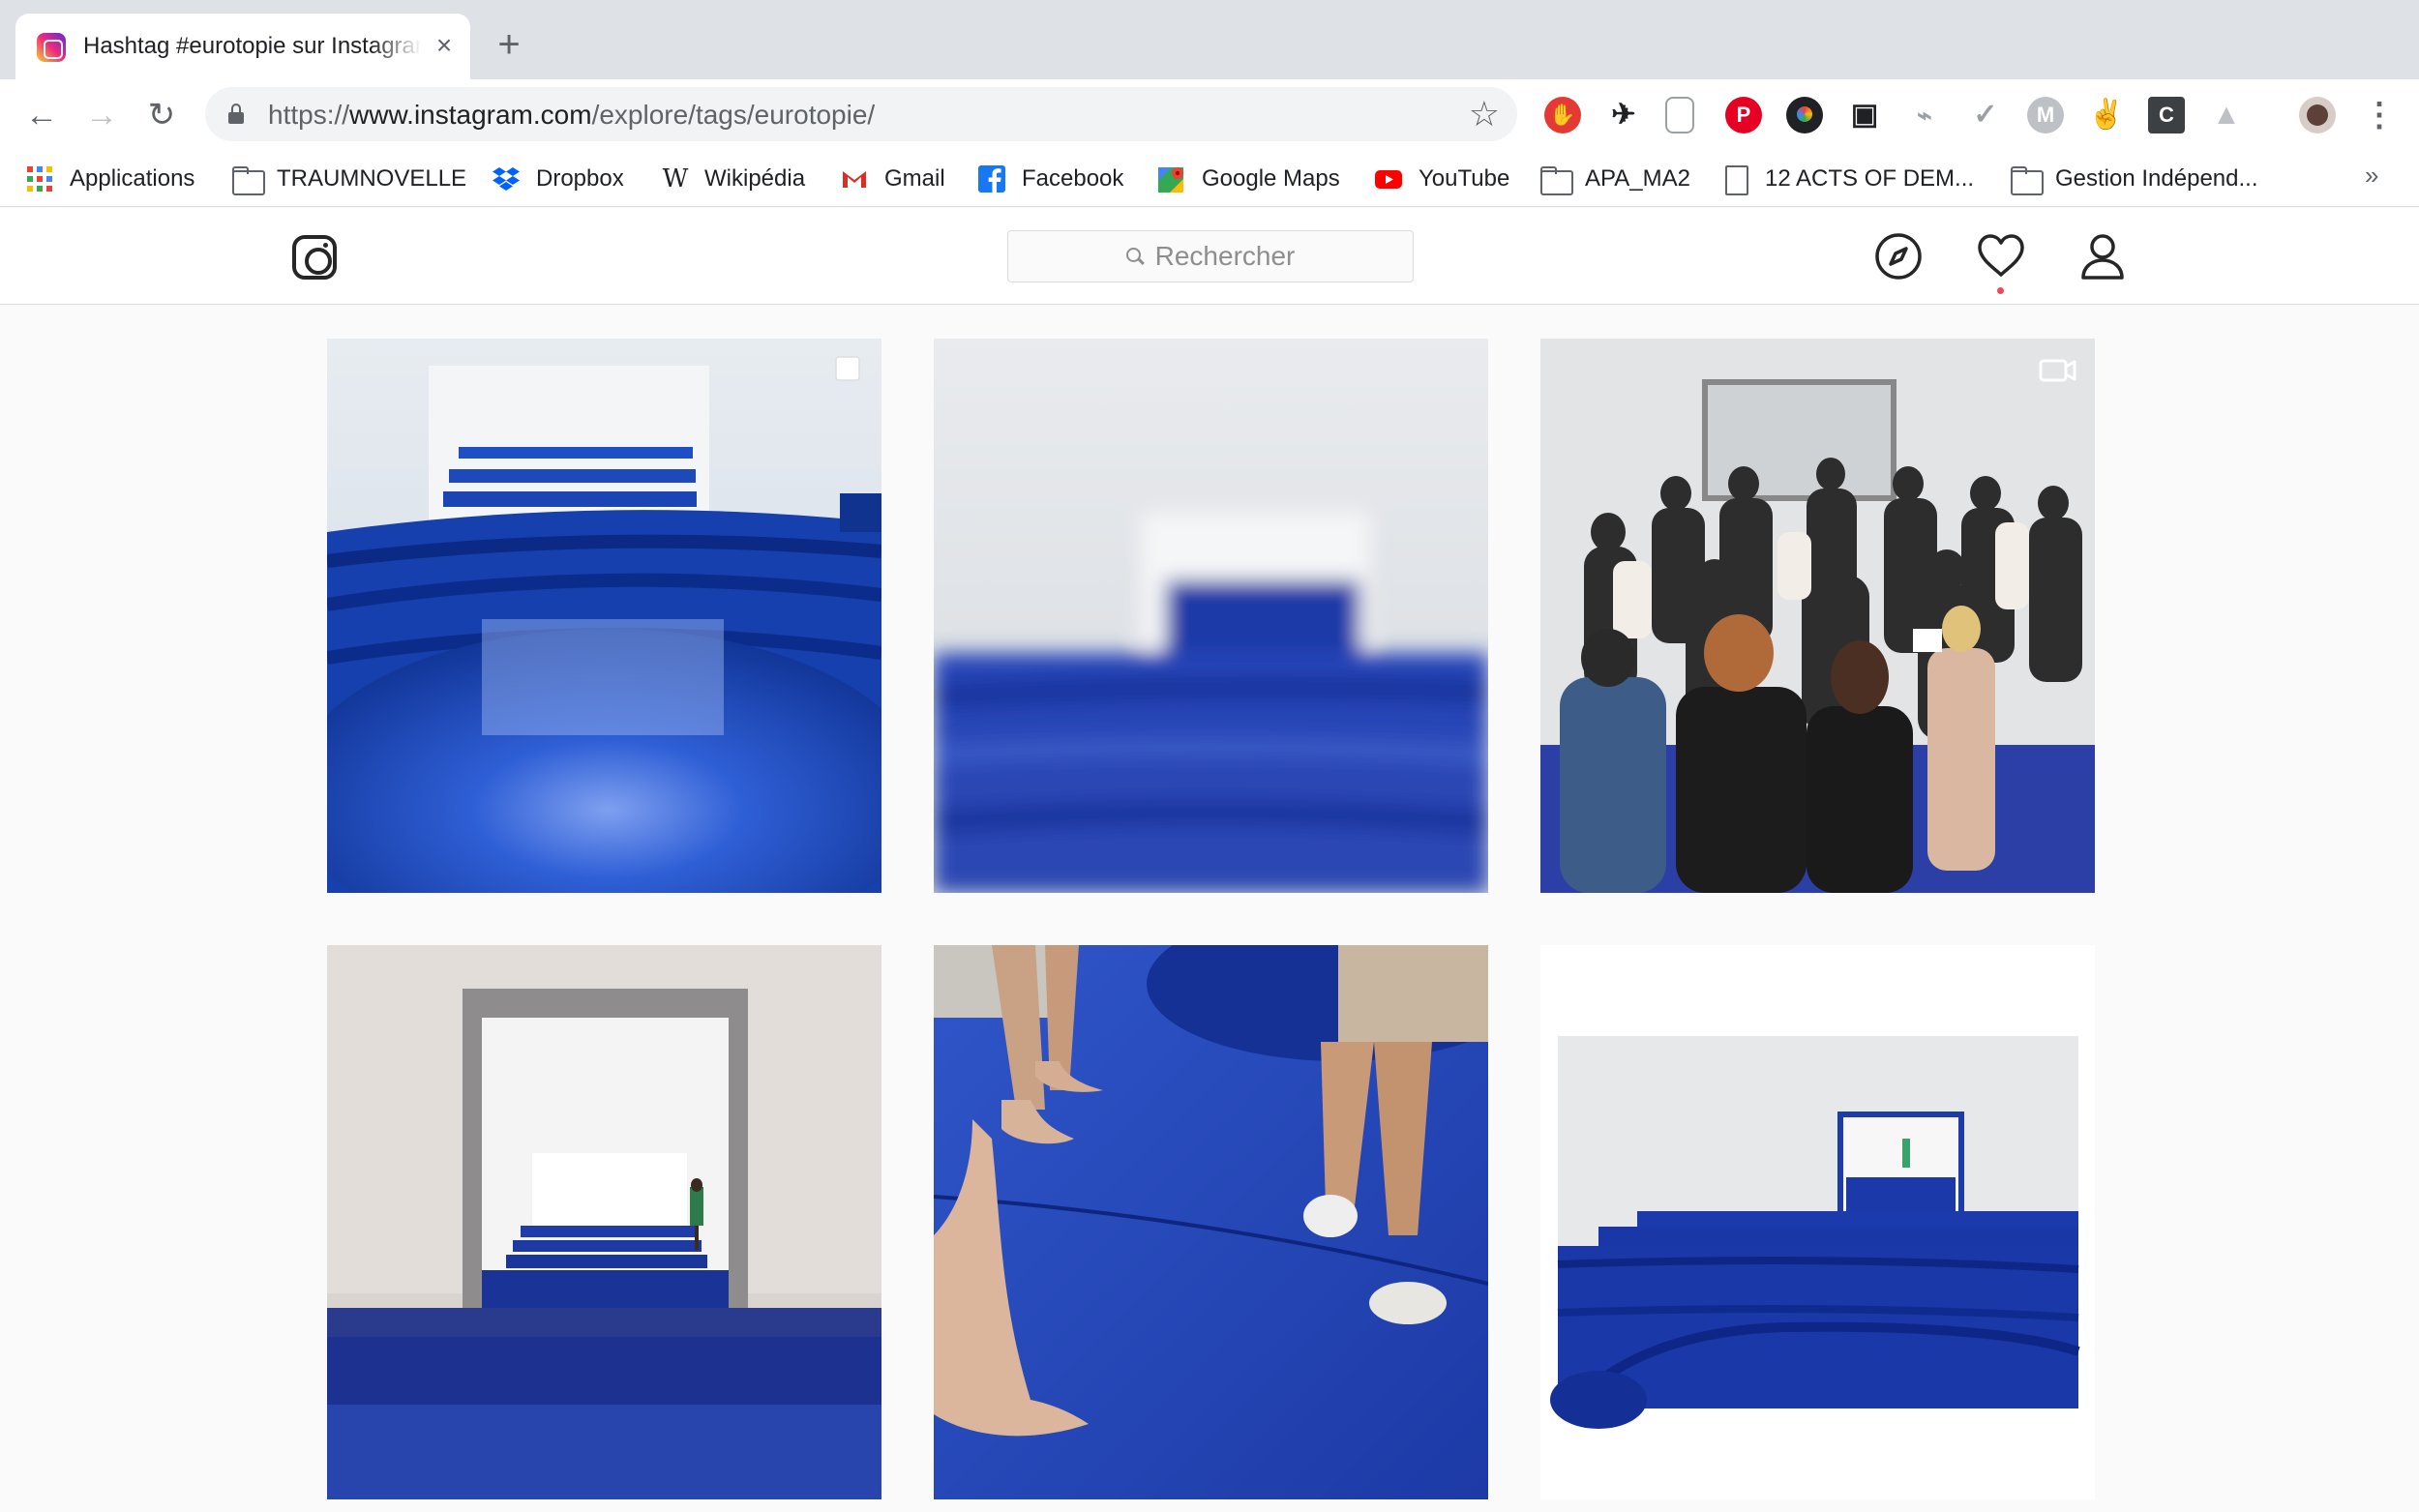 The image size is (2419, 1512). What do you see at coordinates (1624, 115) in the screenshot?
I see `bird-extension-icon: ✈` at bounding box center [1624, 115].